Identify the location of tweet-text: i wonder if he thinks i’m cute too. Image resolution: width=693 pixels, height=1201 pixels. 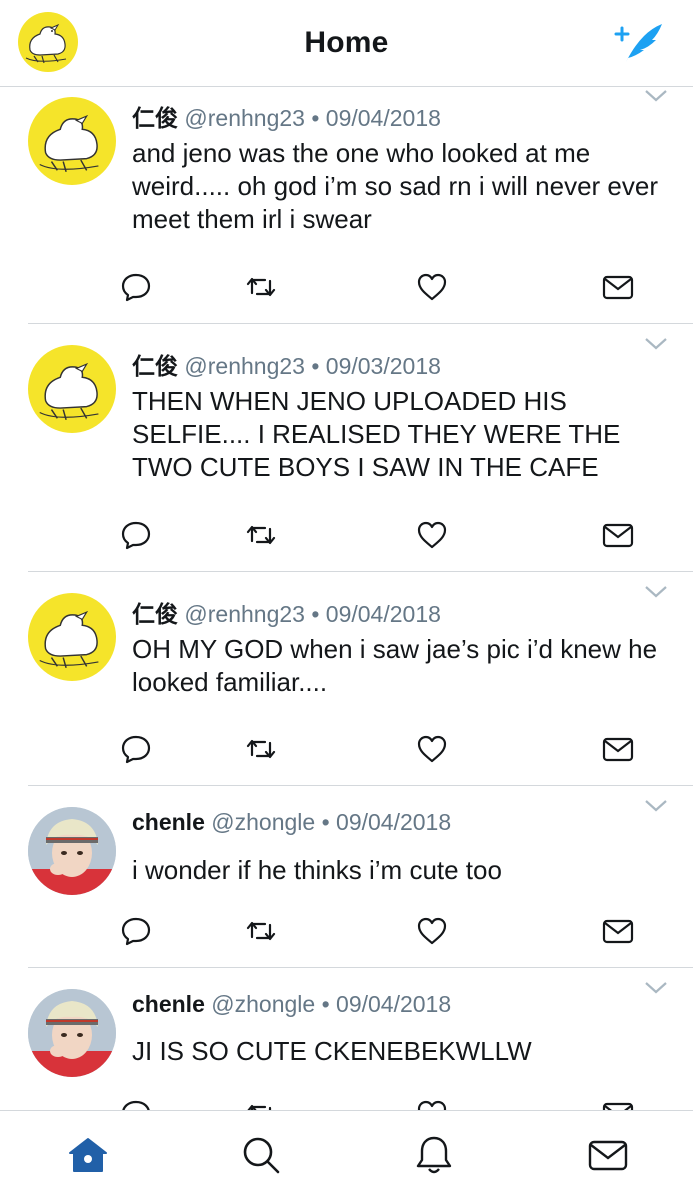
(317, 870).